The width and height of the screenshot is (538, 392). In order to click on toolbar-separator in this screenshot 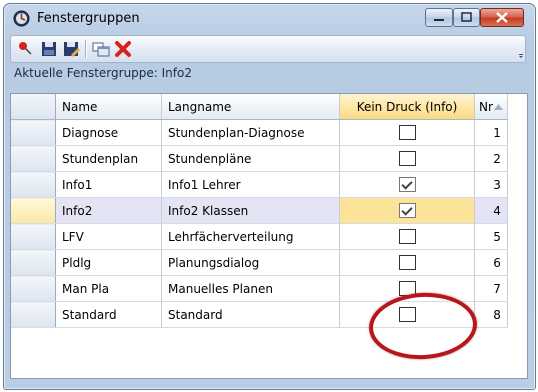, I will do `click(85, 49)`.